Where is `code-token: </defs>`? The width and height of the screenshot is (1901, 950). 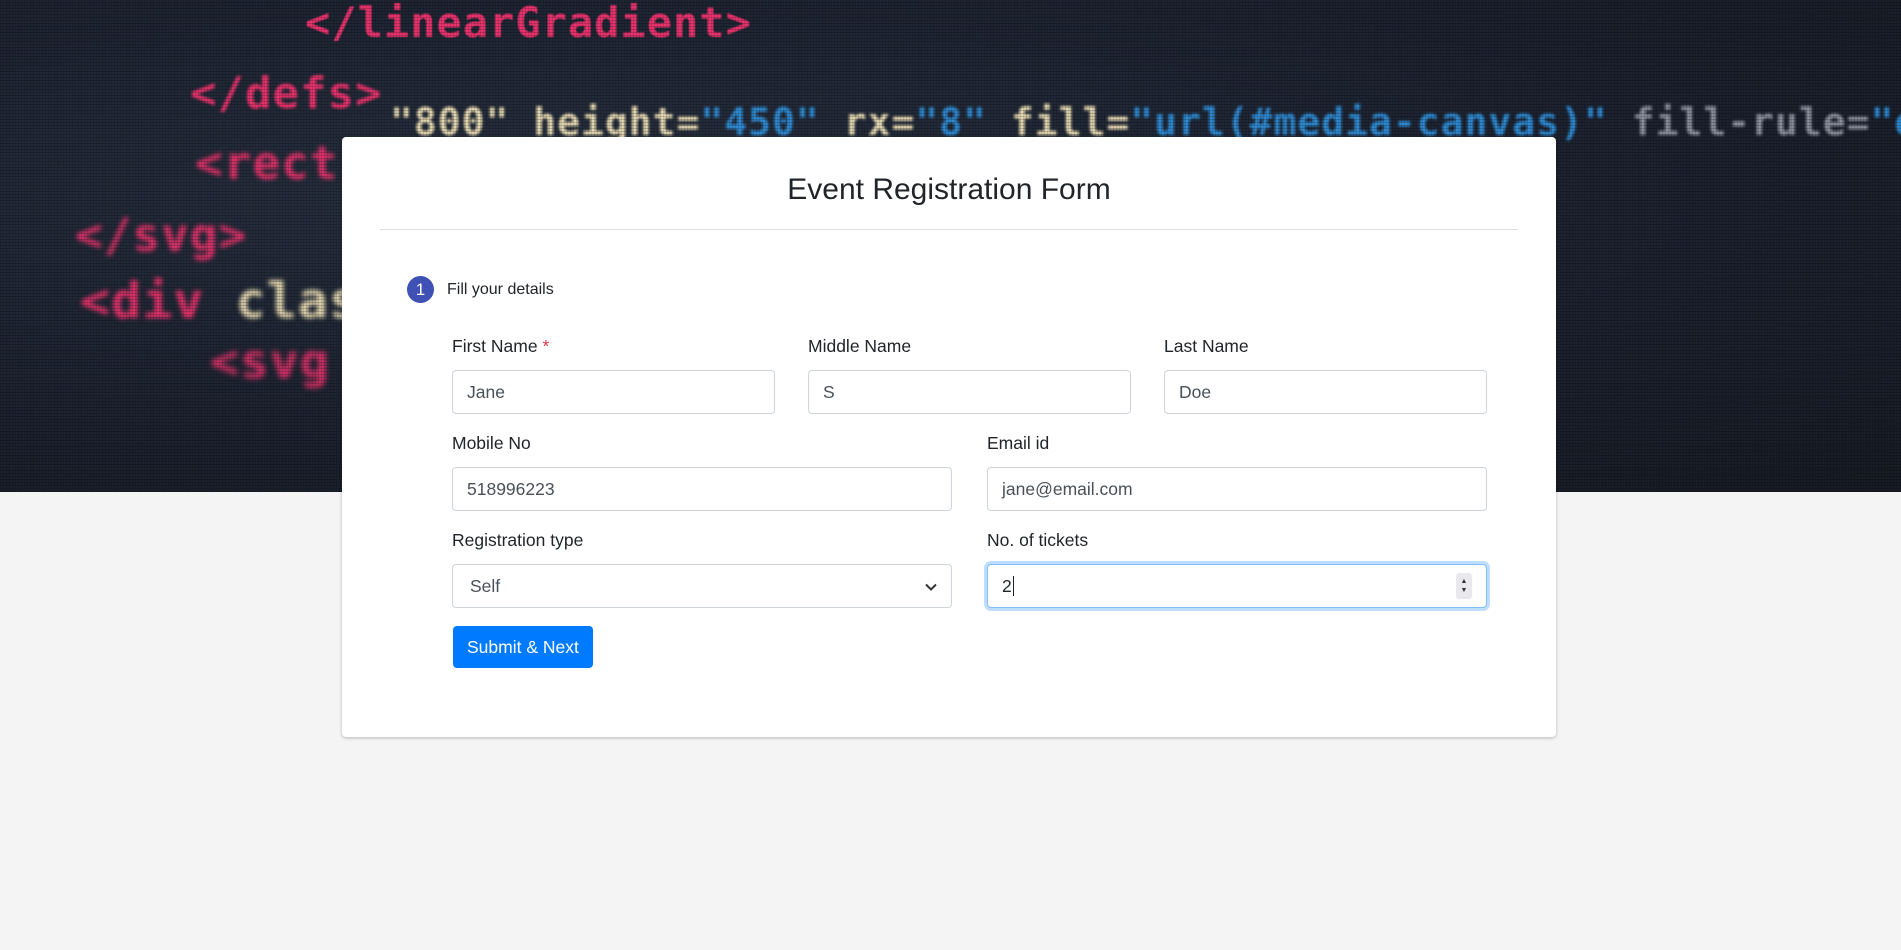 code-token: </defs> is located at coordinates (286, 93).